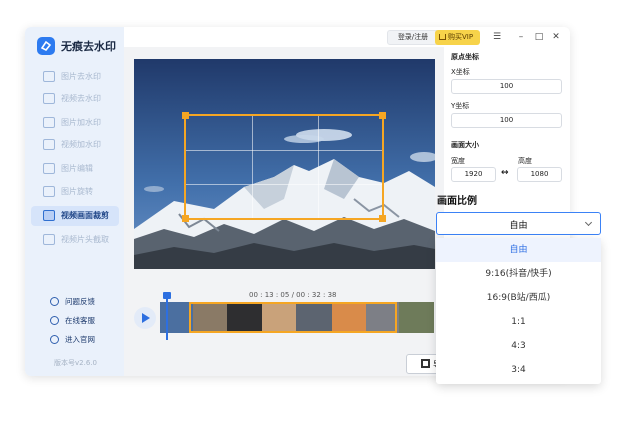 The height and width of the screenshot is (430, 640). I want to click on sidebar-item-label: 视频去水印, so click(81, 98).